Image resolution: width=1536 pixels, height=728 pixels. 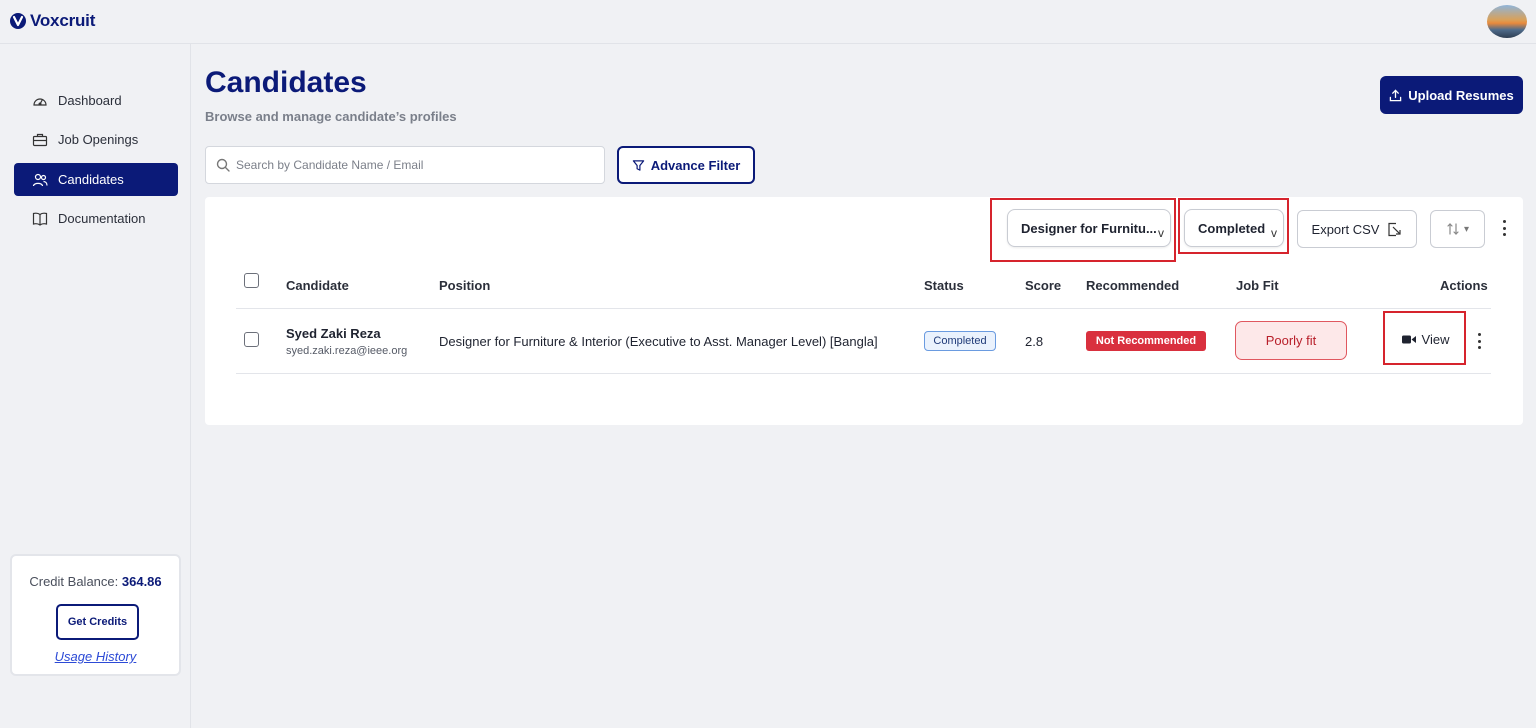 What do you see at coordinates (18, 21) in the screenshot?
I see `logo-mark-icon` at bounding box center [18, 21].